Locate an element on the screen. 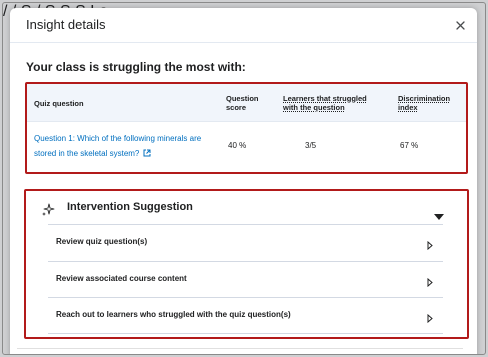  title-divider is located at coordinates (243, 42).